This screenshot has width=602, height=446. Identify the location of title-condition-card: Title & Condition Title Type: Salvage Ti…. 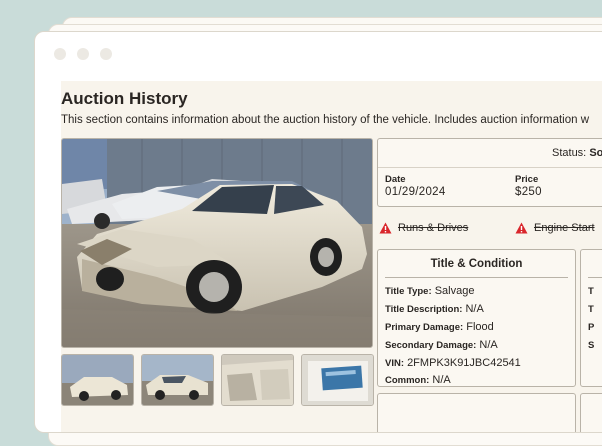
(476, 318).